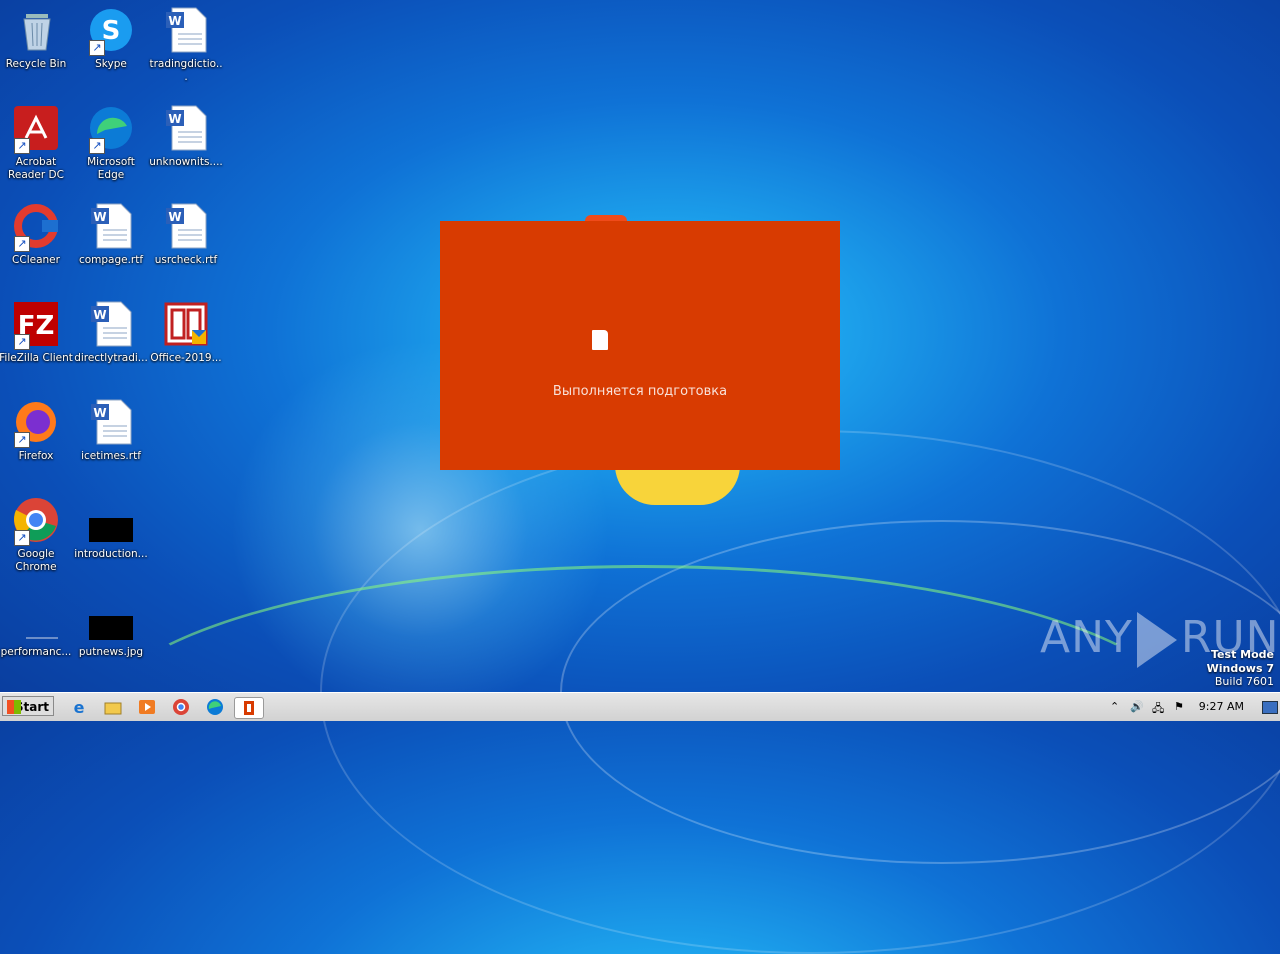  I want to click on desktop-icon-firefox: ↗ Firefox, so click(37, 430).